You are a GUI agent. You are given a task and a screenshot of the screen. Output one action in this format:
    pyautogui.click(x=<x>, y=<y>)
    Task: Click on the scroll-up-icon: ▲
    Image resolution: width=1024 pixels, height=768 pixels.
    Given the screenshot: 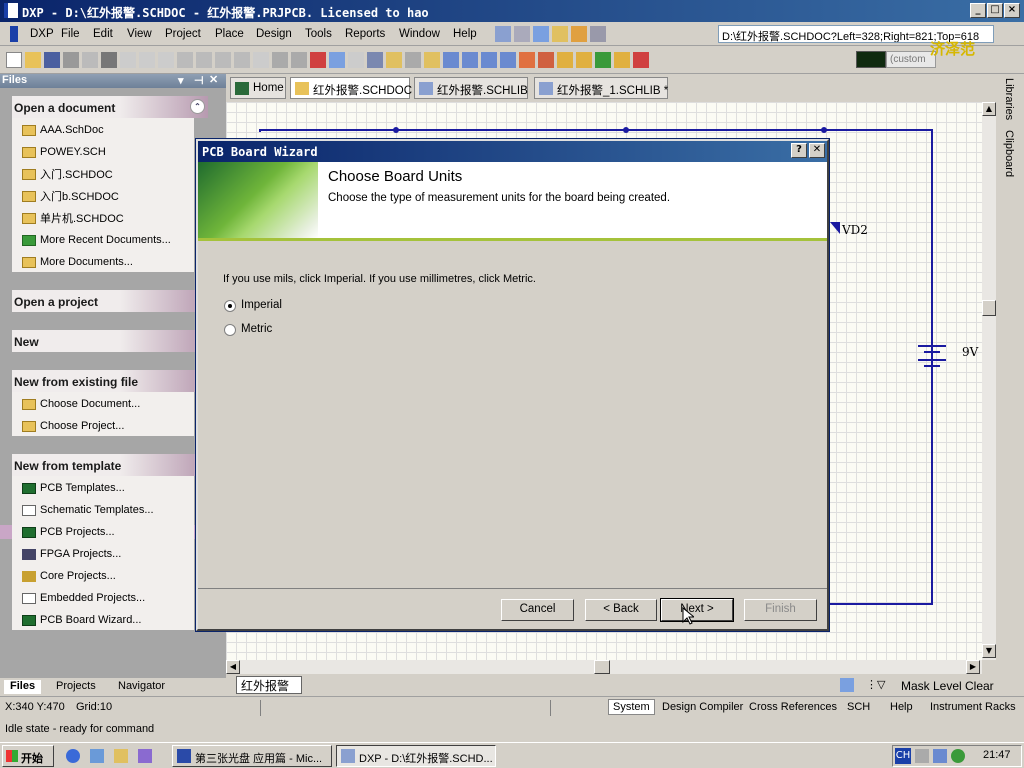 What is the action you would take?
    pyautogui.click(x=989, y=109)
    